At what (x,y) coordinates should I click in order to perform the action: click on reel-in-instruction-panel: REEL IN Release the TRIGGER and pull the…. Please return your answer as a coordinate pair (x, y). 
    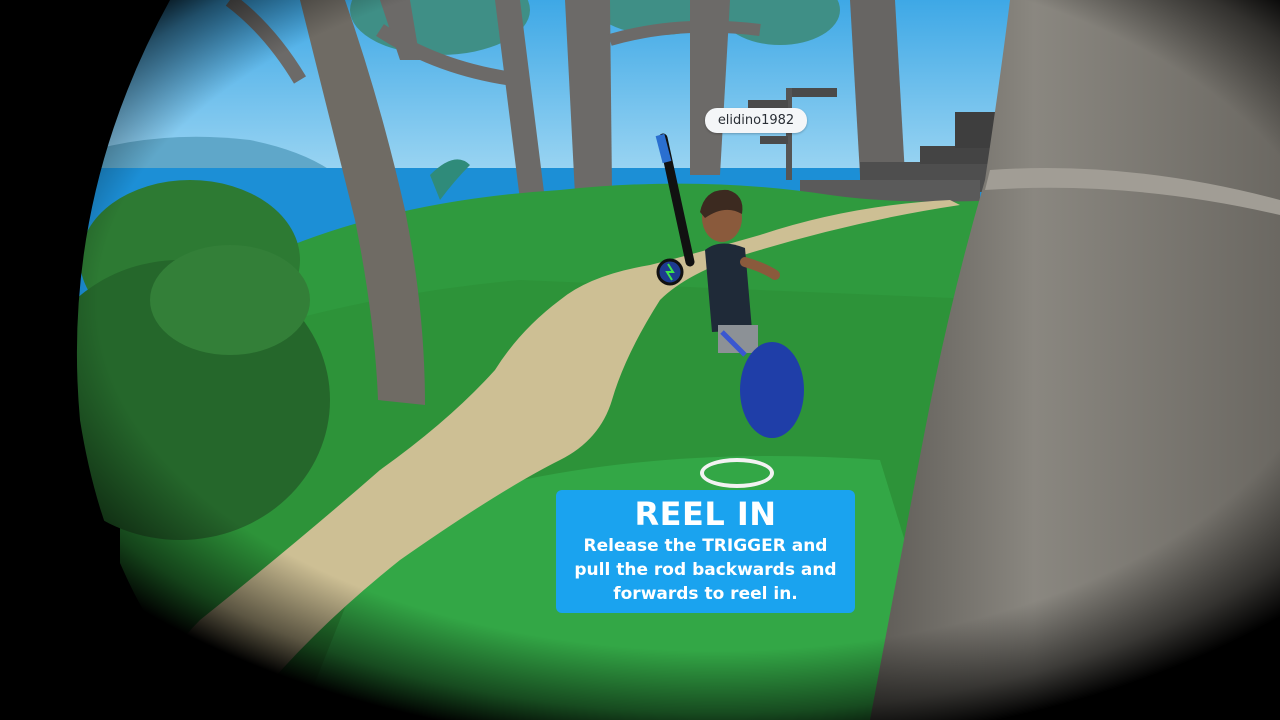
    Looking at the image, I should click on (705, 551).